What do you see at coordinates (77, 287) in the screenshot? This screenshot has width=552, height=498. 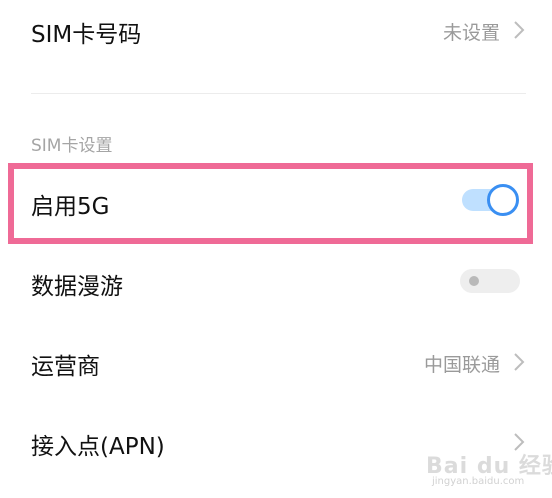 I see `data-roaming-label: 数据漫游` at bounding box center [77, 287].